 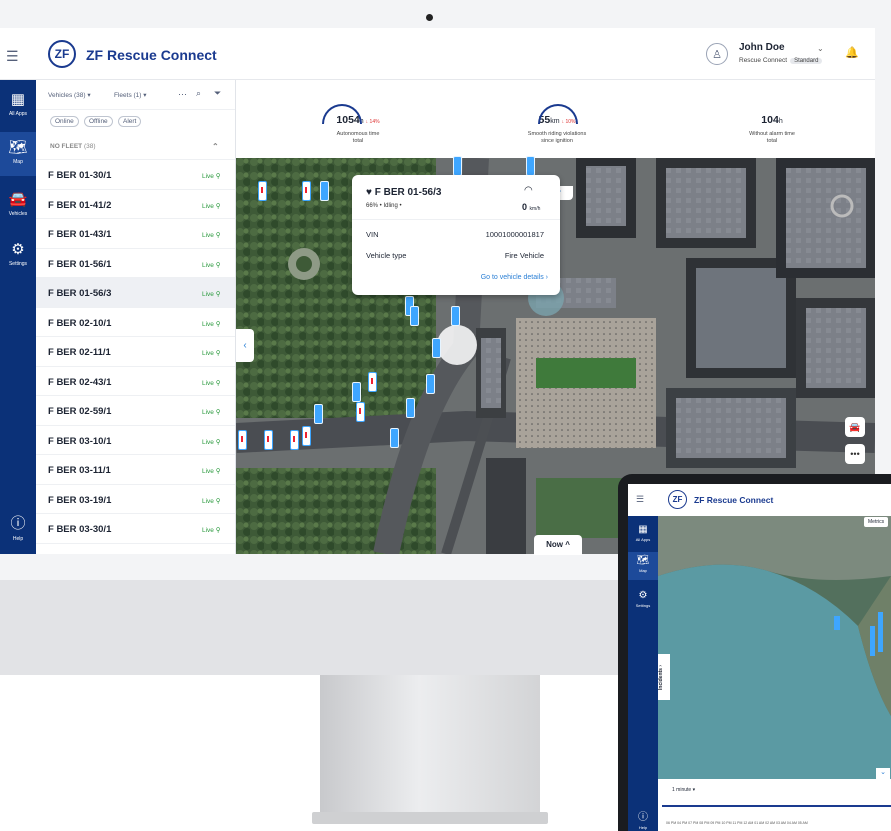 What do you see at coordinates (852, 52) in the screenshot?
I see `notifications-bell-icon: 🔔` at bounding box center [852, 52].